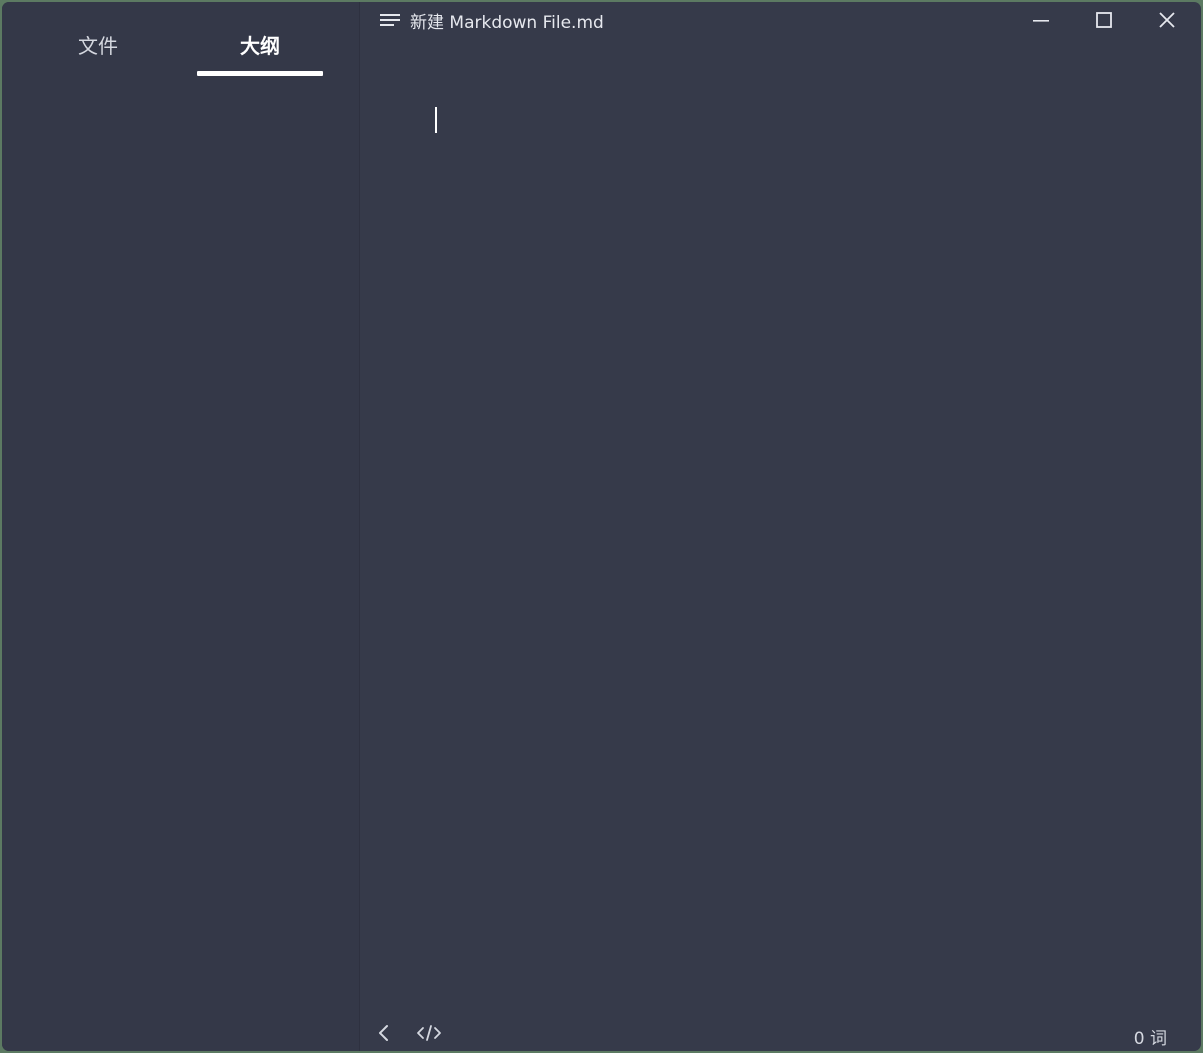 This screenshot has width=1203, height=1053. I want to click on toggle-sidebar-button, so click(384, 1033).